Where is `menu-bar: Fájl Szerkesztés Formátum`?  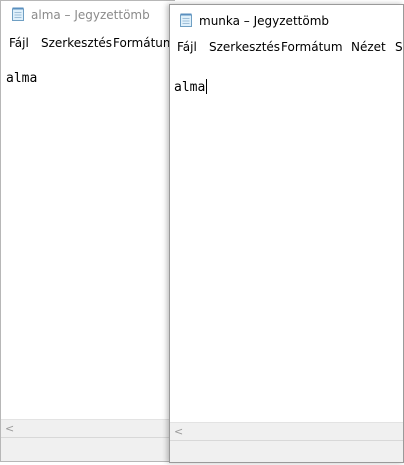 menu-bar: Fájl Szerkesztés Formátum is located at coordinates (88, 44).